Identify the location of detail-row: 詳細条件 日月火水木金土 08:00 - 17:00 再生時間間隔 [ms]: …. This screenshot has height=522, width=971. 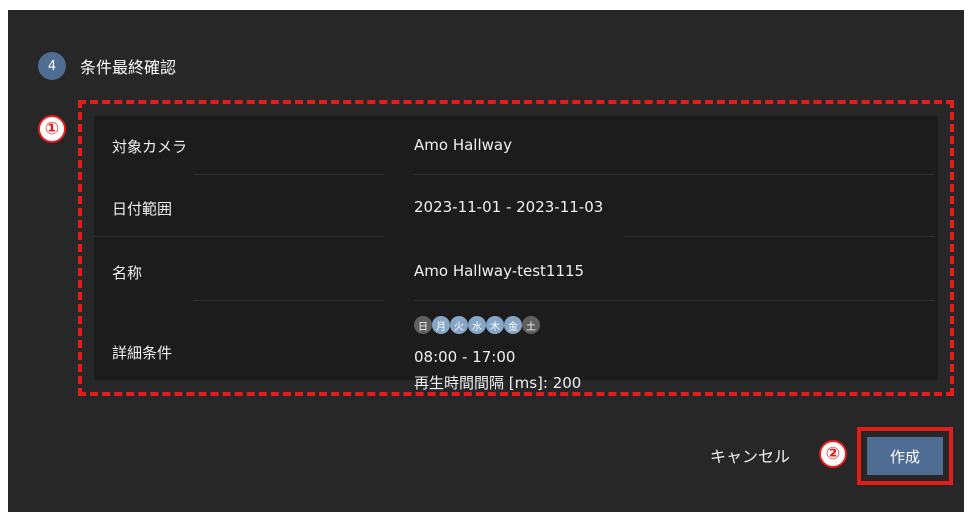
(516, 356).